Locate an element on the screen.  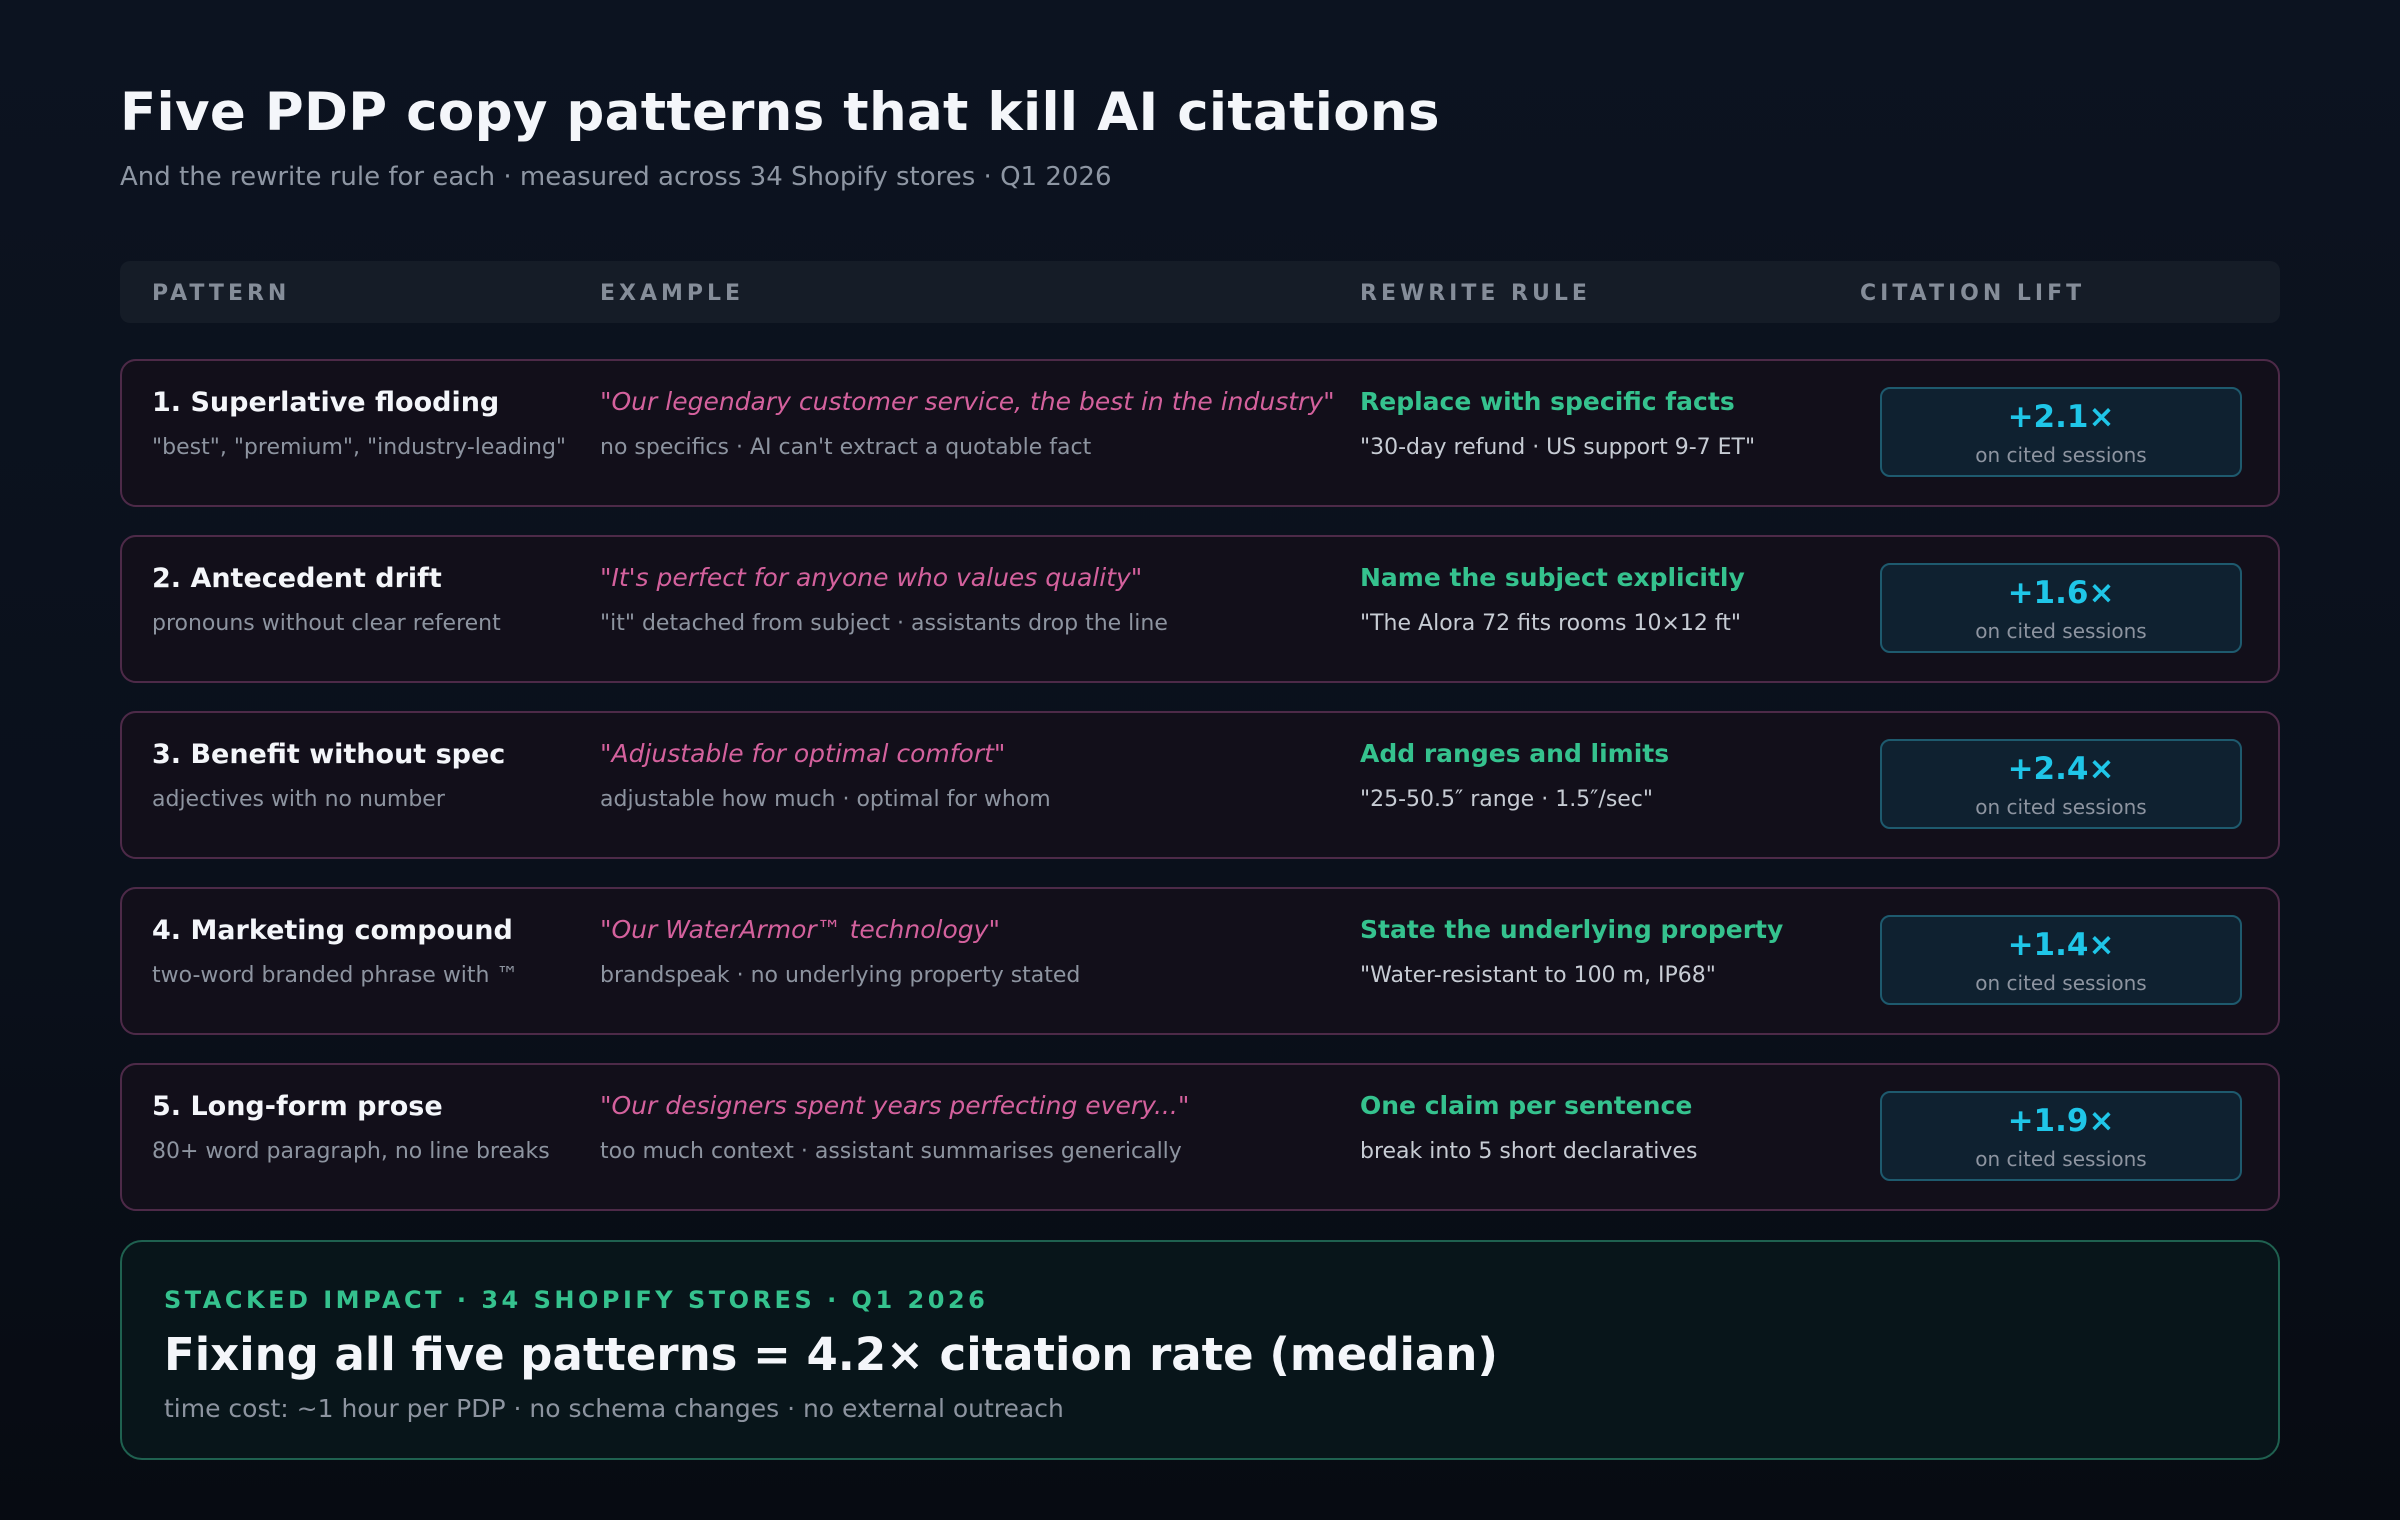
example-note: adjustable how much · optimal for whom is located at coordinates (825, 799).